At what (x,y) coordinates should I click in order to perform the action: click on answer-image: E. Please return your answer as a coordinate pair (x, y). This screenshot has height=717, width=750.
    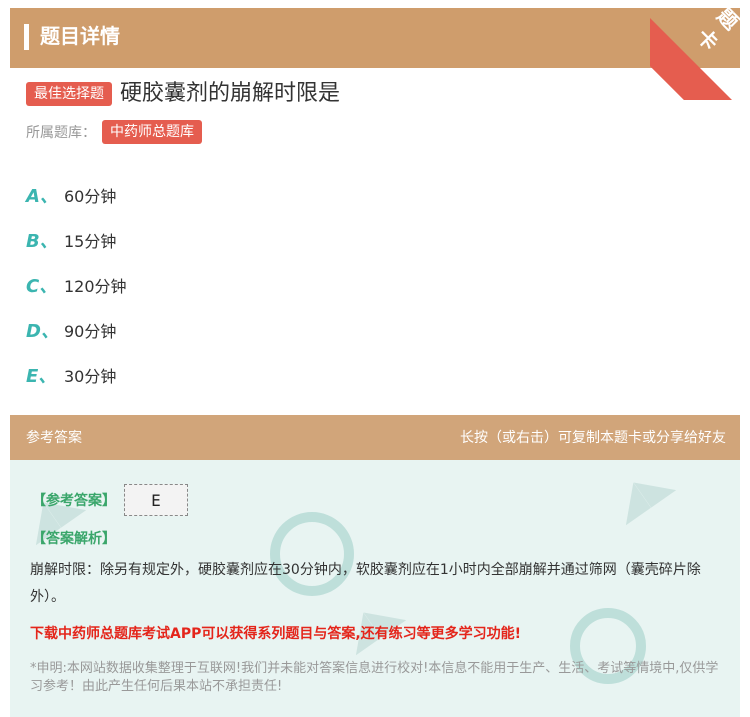
    Looking at the image, I should click on (156, 500).